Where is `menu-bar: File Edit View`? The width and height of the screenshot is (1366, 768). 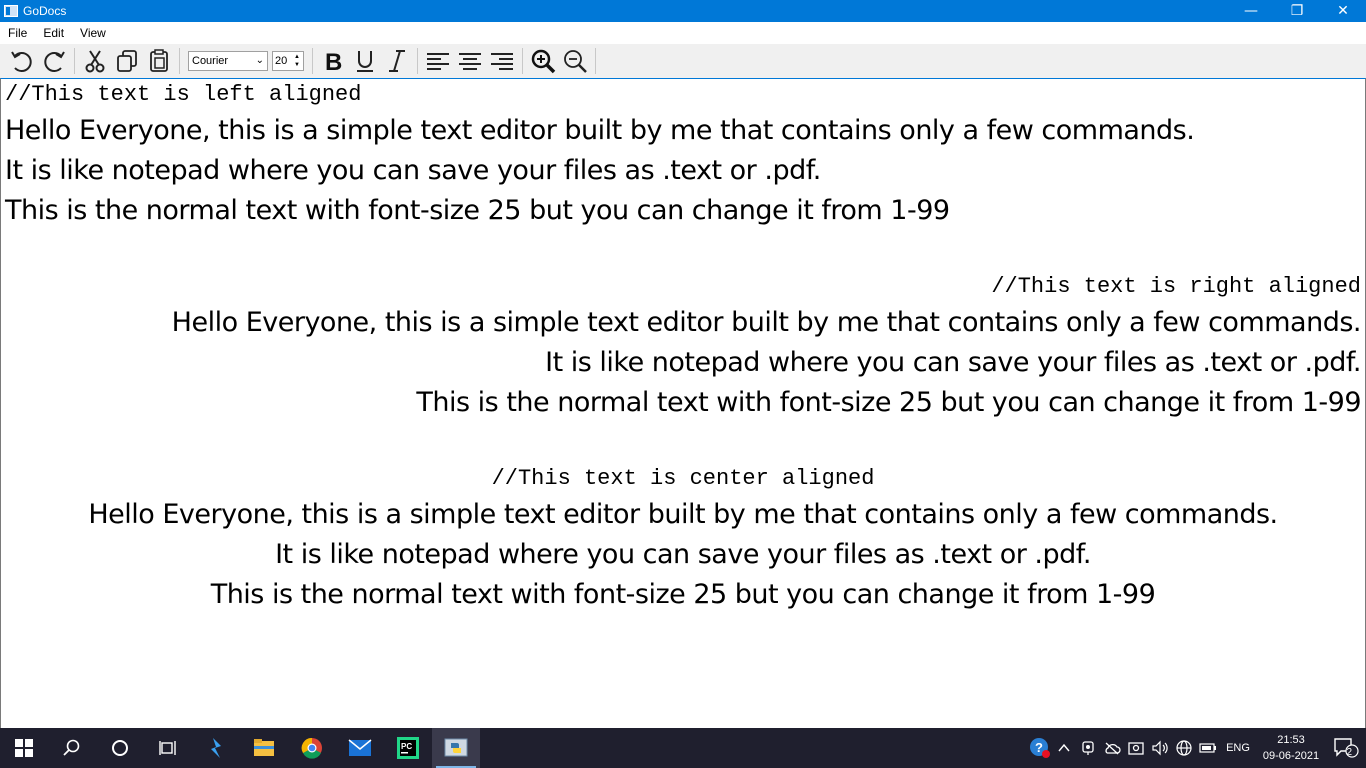
menu-bar: File Edit View is located at coordinates (683, 33).